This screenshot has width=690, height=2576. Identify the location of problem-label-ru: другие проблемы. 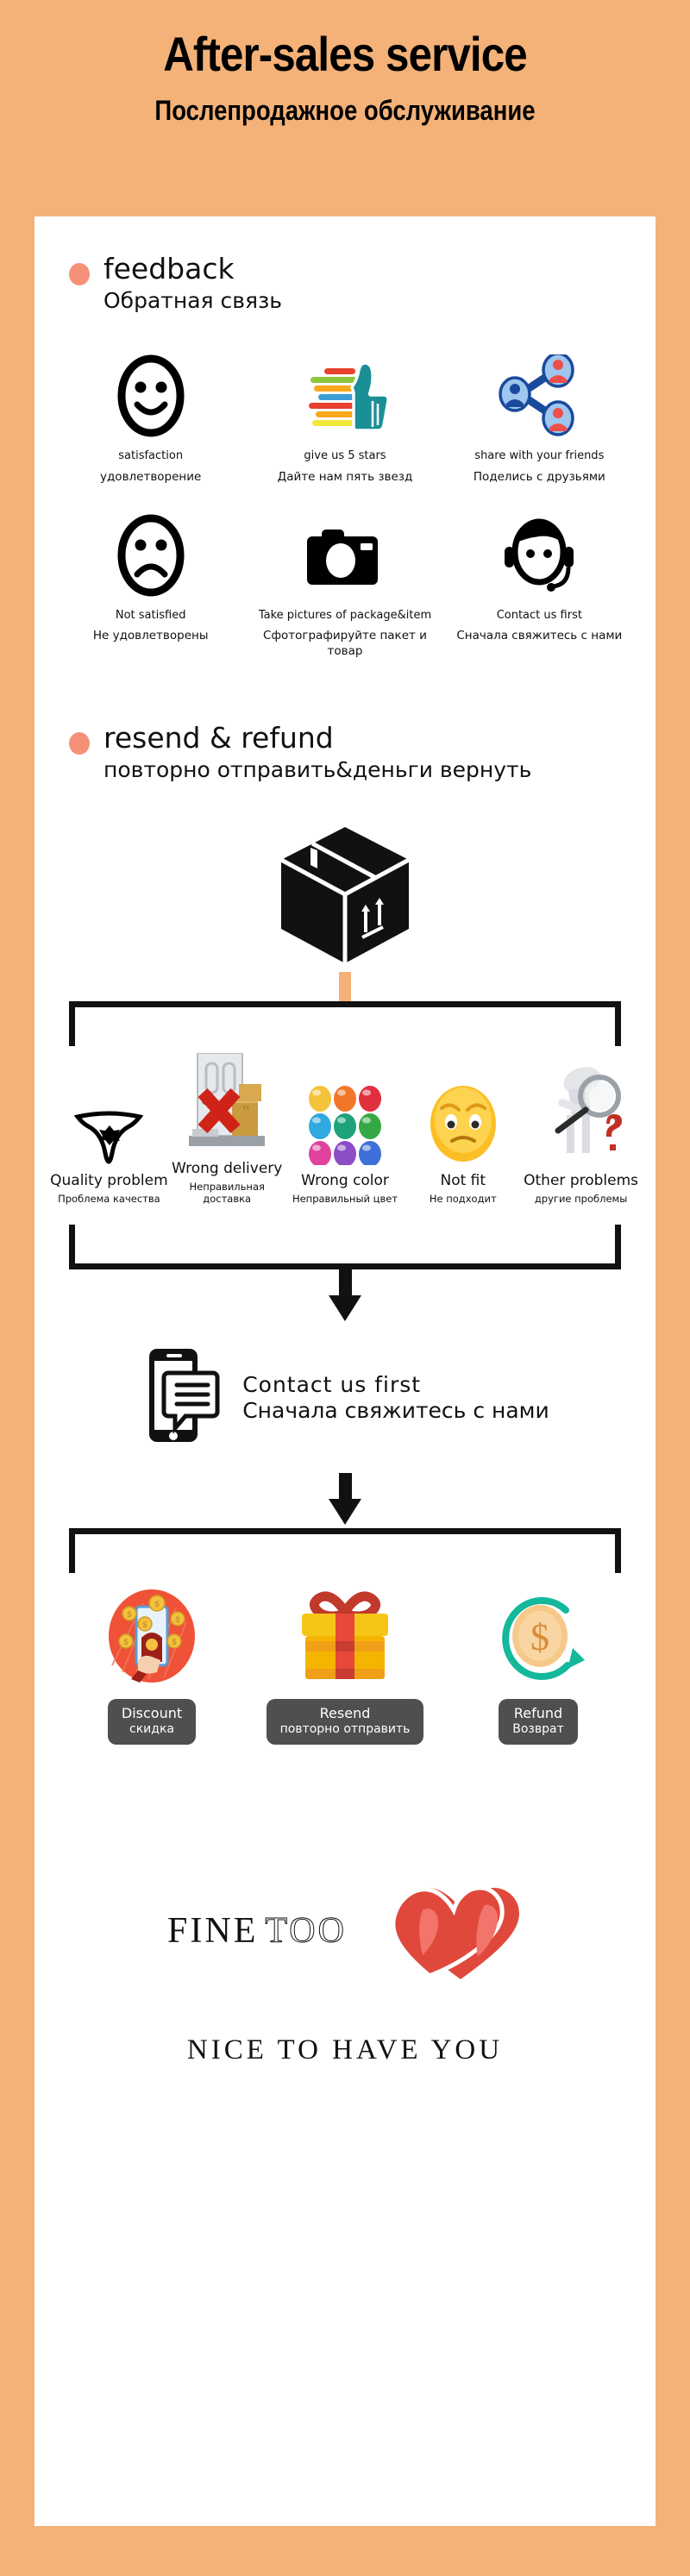
(581, 1198).